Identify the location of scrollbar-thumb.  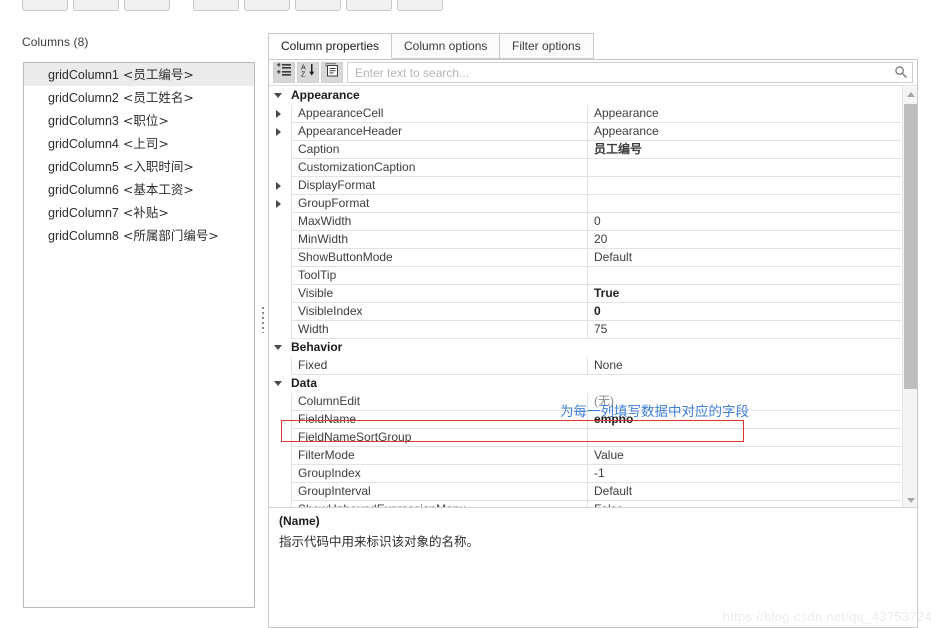
(910, 246).